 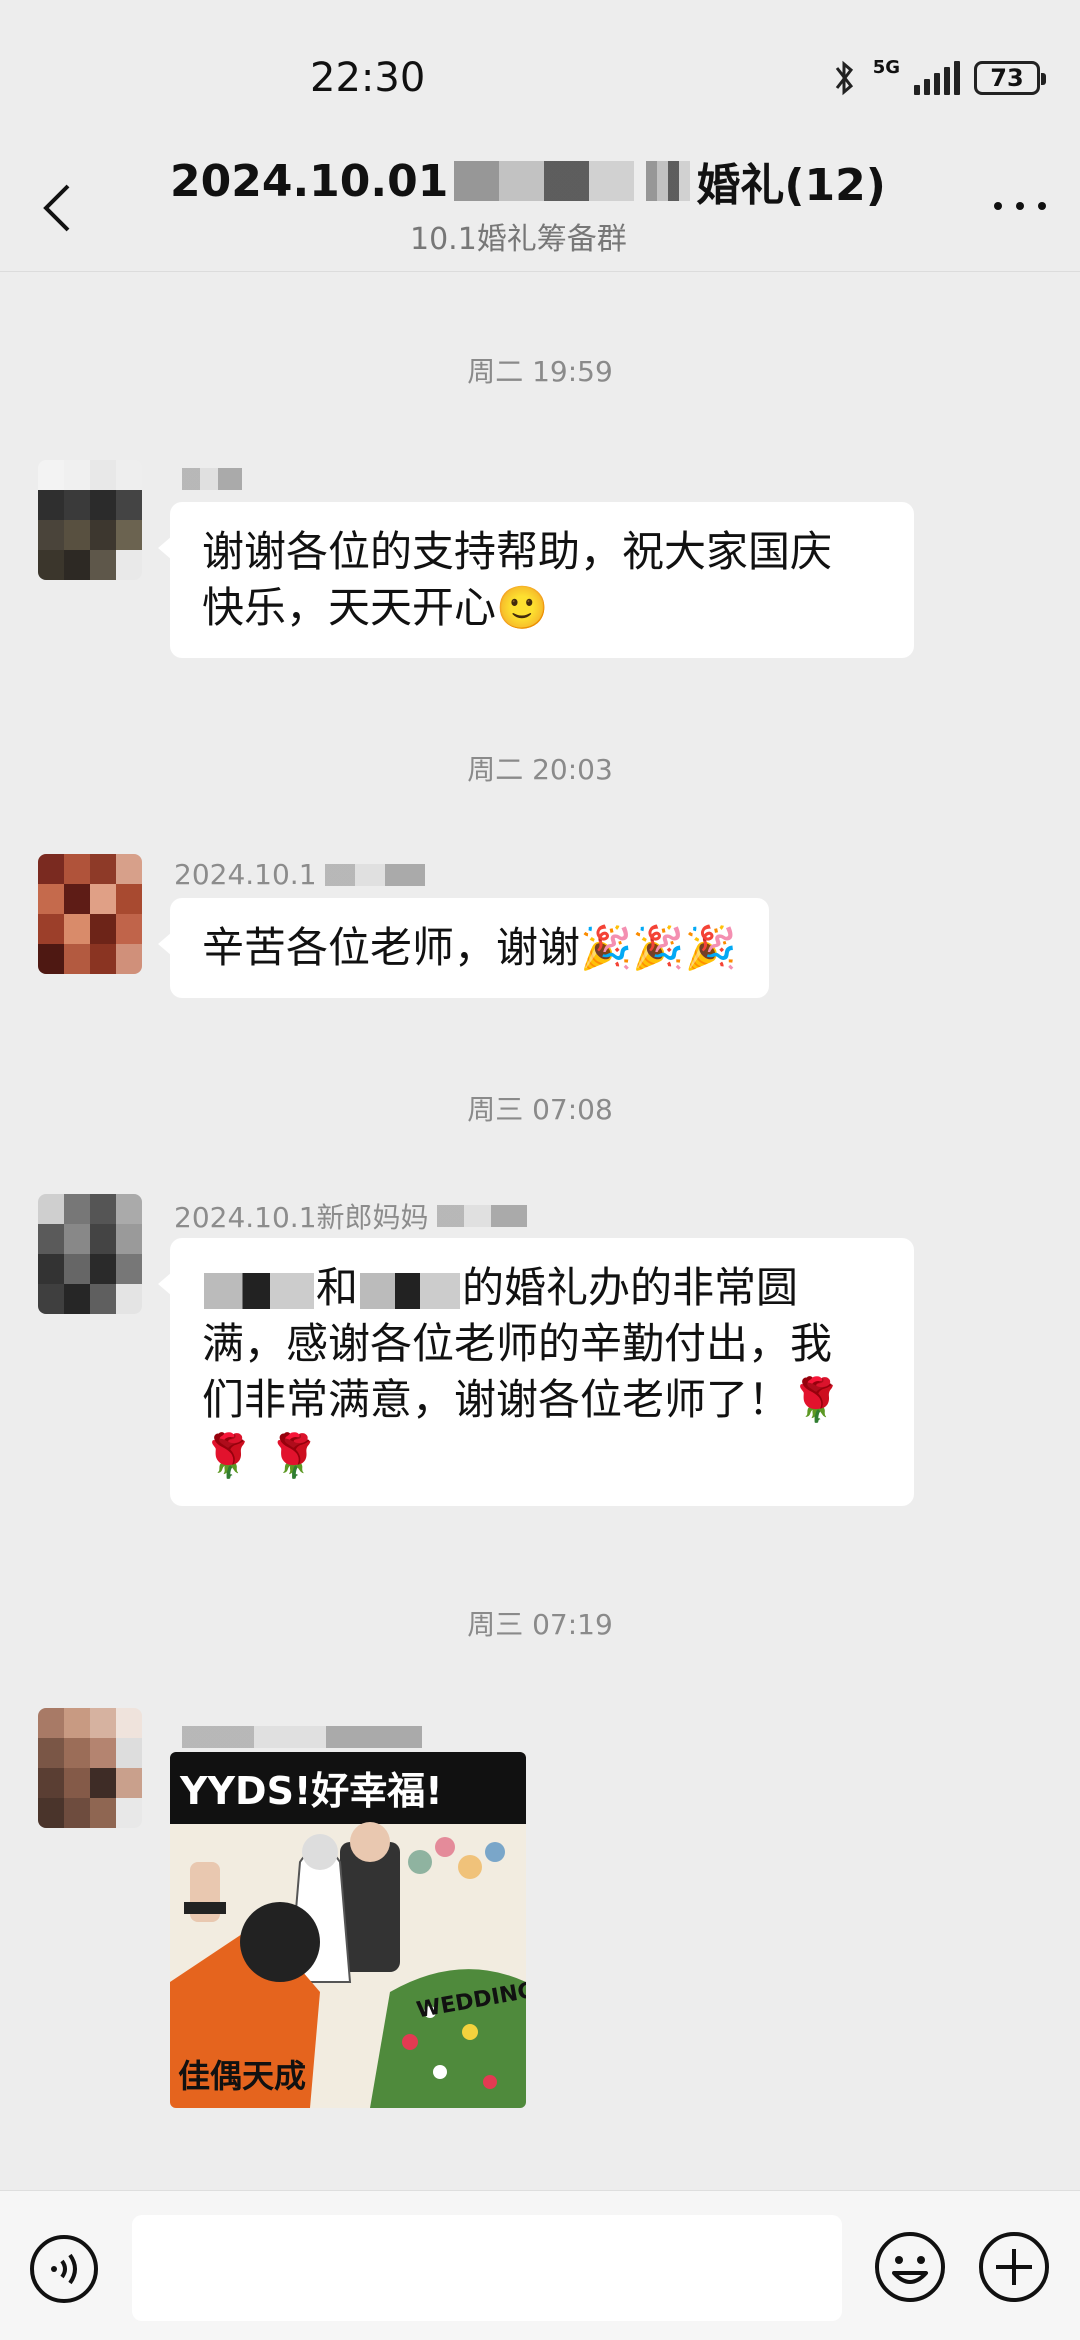 I want to click on message-text: 谢谢各位的支持帮助，祝大家国庆, so click(x=517, y=551).